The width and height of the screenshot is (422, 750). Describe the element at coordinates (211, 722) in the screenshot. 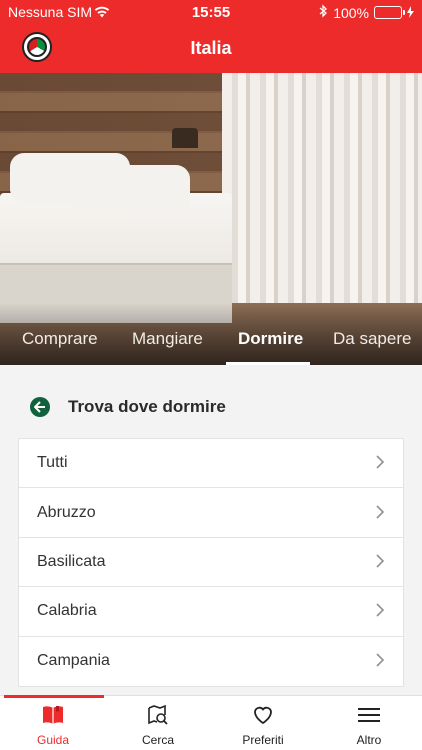

I see `bottom-tab-bar: Guida Cerca Preferiti Altro` at that location.